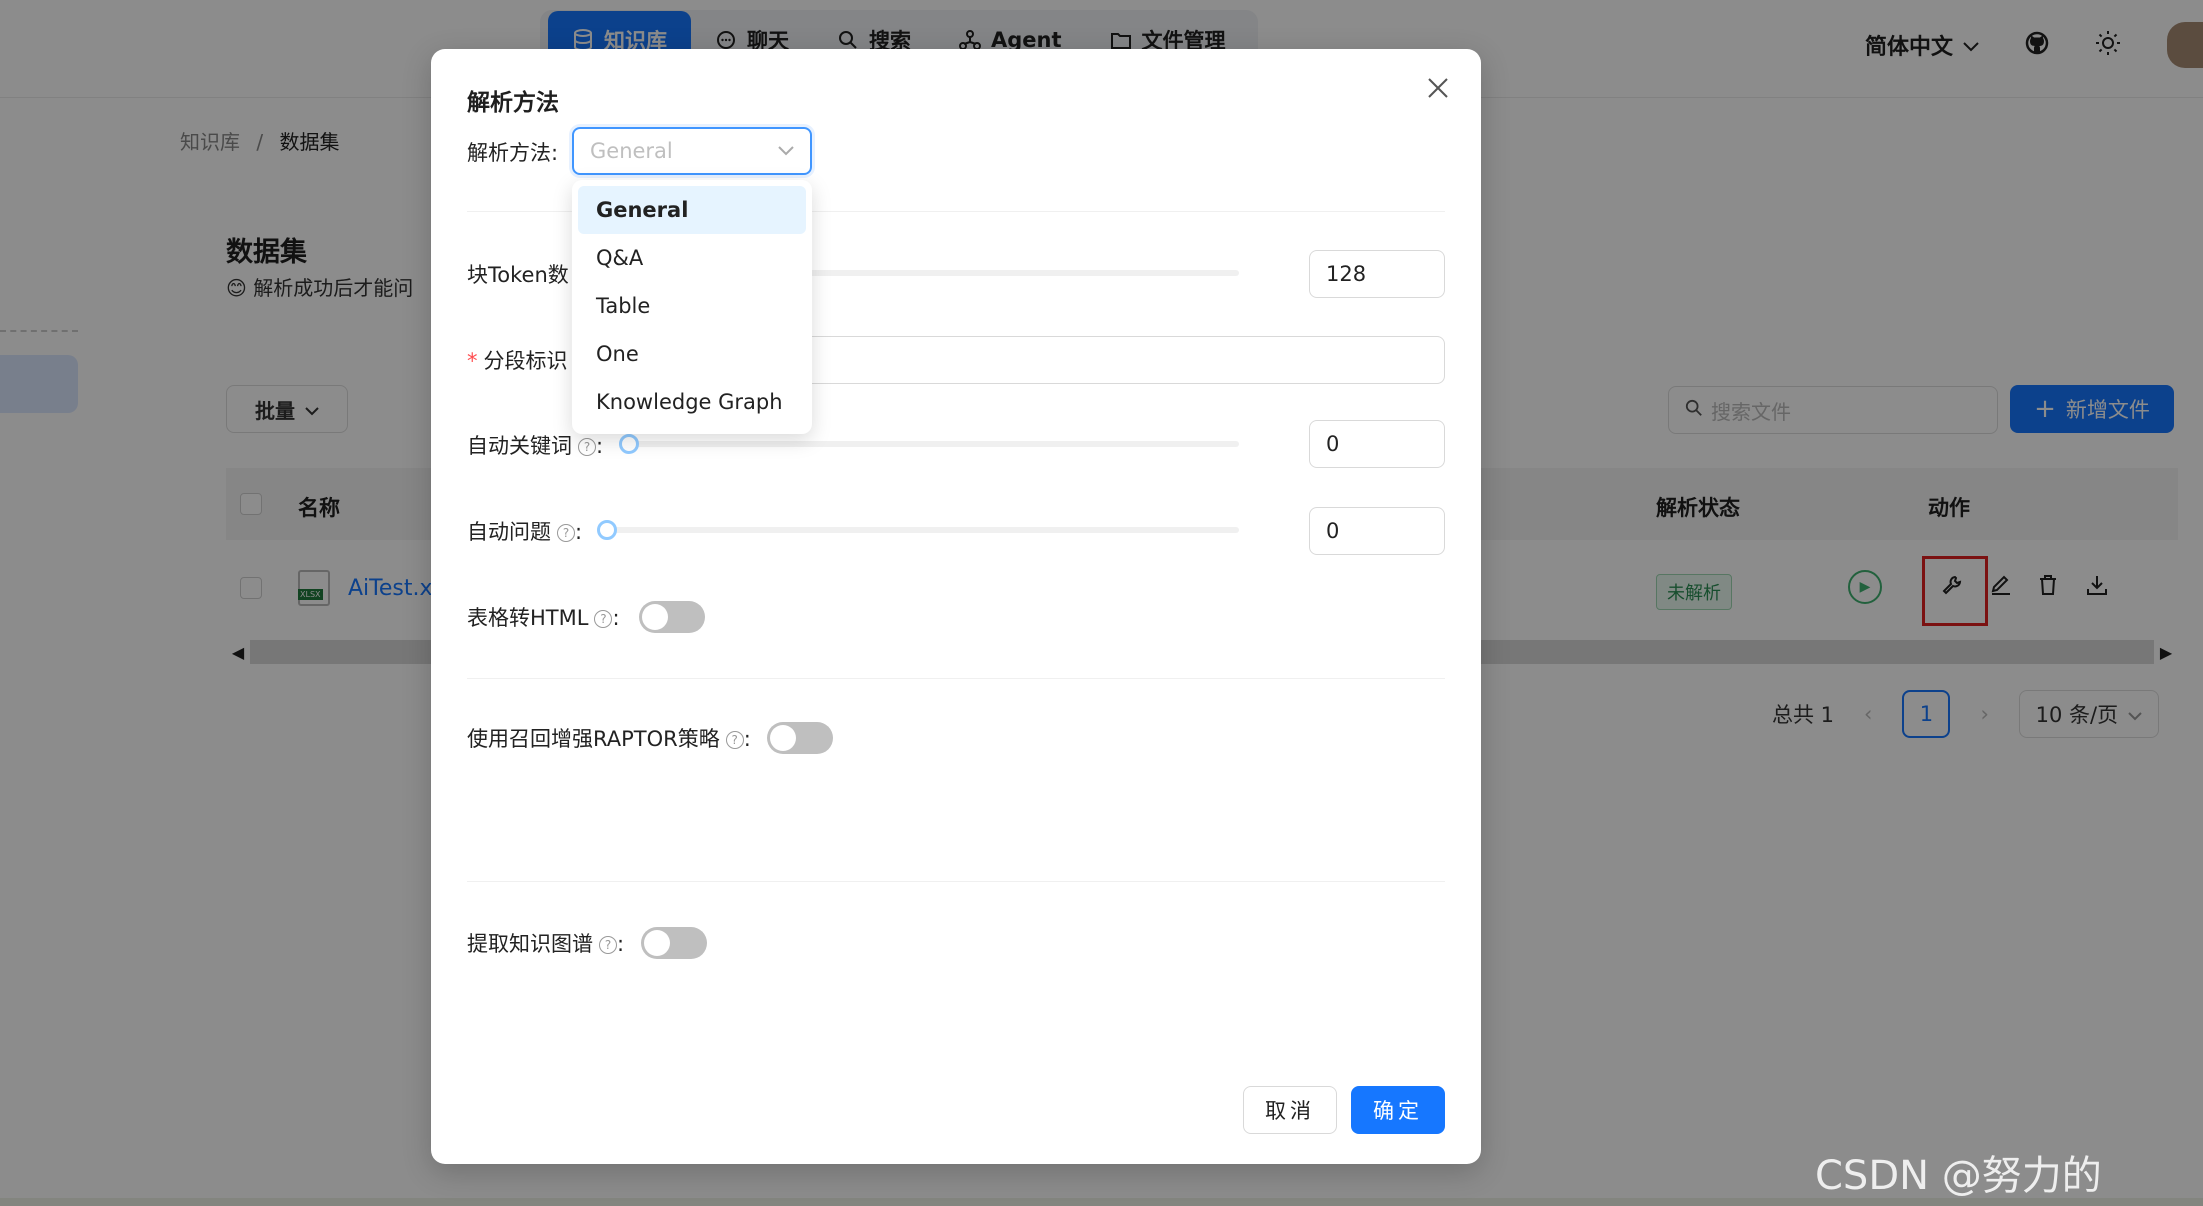  I want to click on watermark: CSDN @努力的Andy, so click(1958, 1179).